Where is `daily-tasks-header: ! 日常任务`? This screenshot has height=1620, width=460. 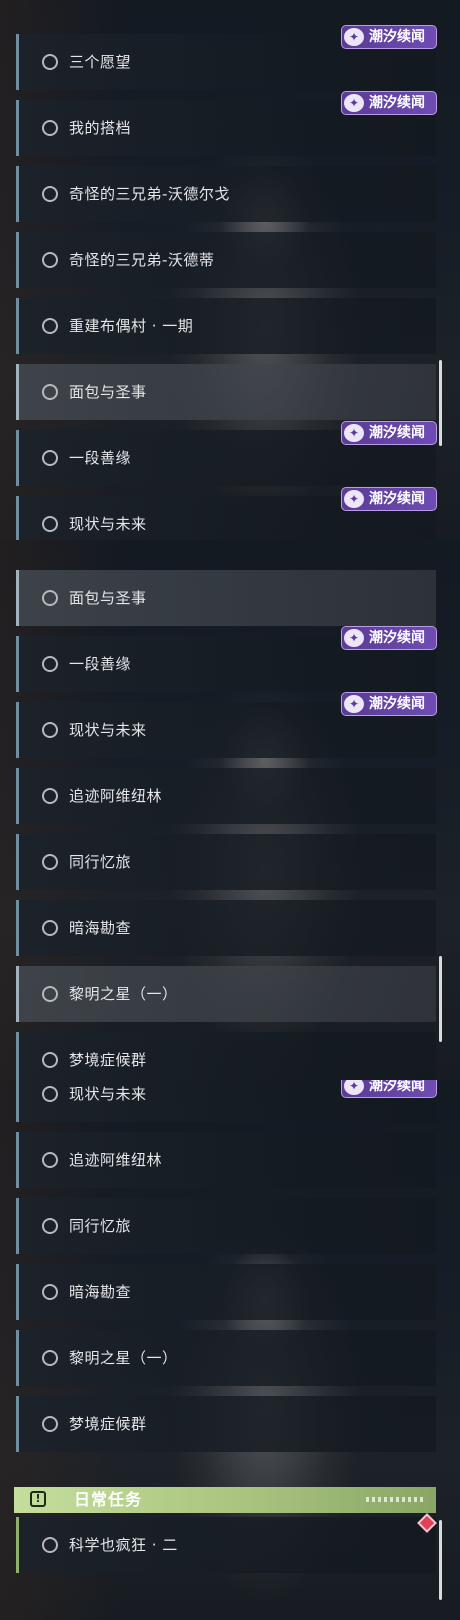 daily-tasks-header: ! 日常任务 is located at coordinates (225, 1500).